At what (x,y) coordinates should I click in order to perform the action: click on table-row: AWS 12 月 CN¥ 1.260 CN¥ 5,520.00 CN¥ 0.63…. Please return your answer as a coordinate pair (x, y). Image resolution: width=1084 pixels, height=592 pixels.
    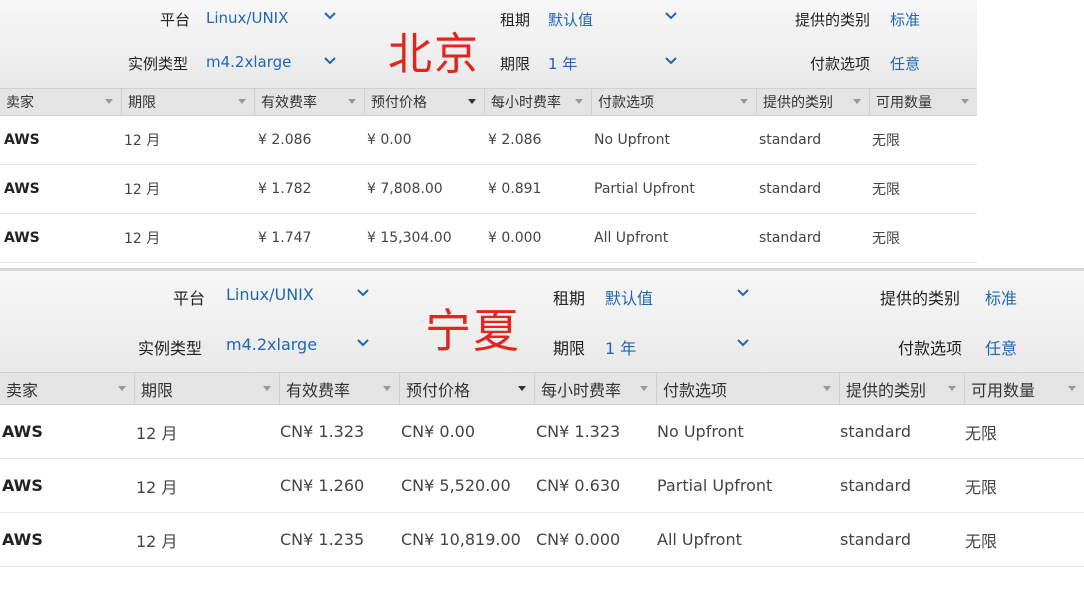
    Looking at the image, I should click on (542, 486).